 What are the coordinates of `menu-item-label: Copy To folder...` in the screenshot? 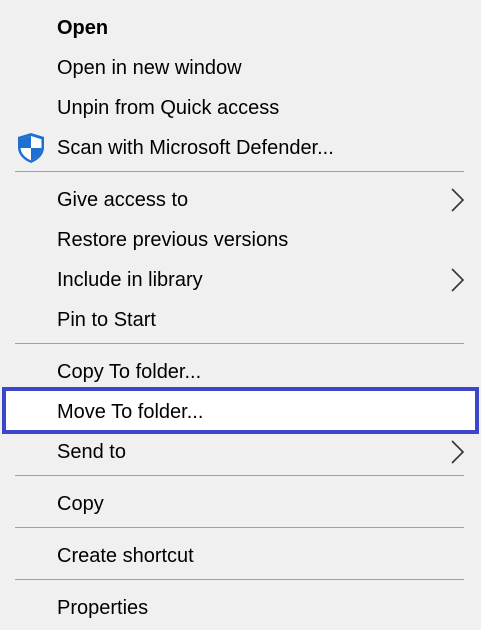 It's located at (129, 372).